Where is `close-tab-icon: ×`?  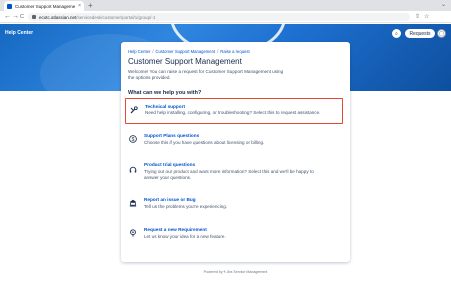
close-tab-icon: × is located at coordinates (79, 6).